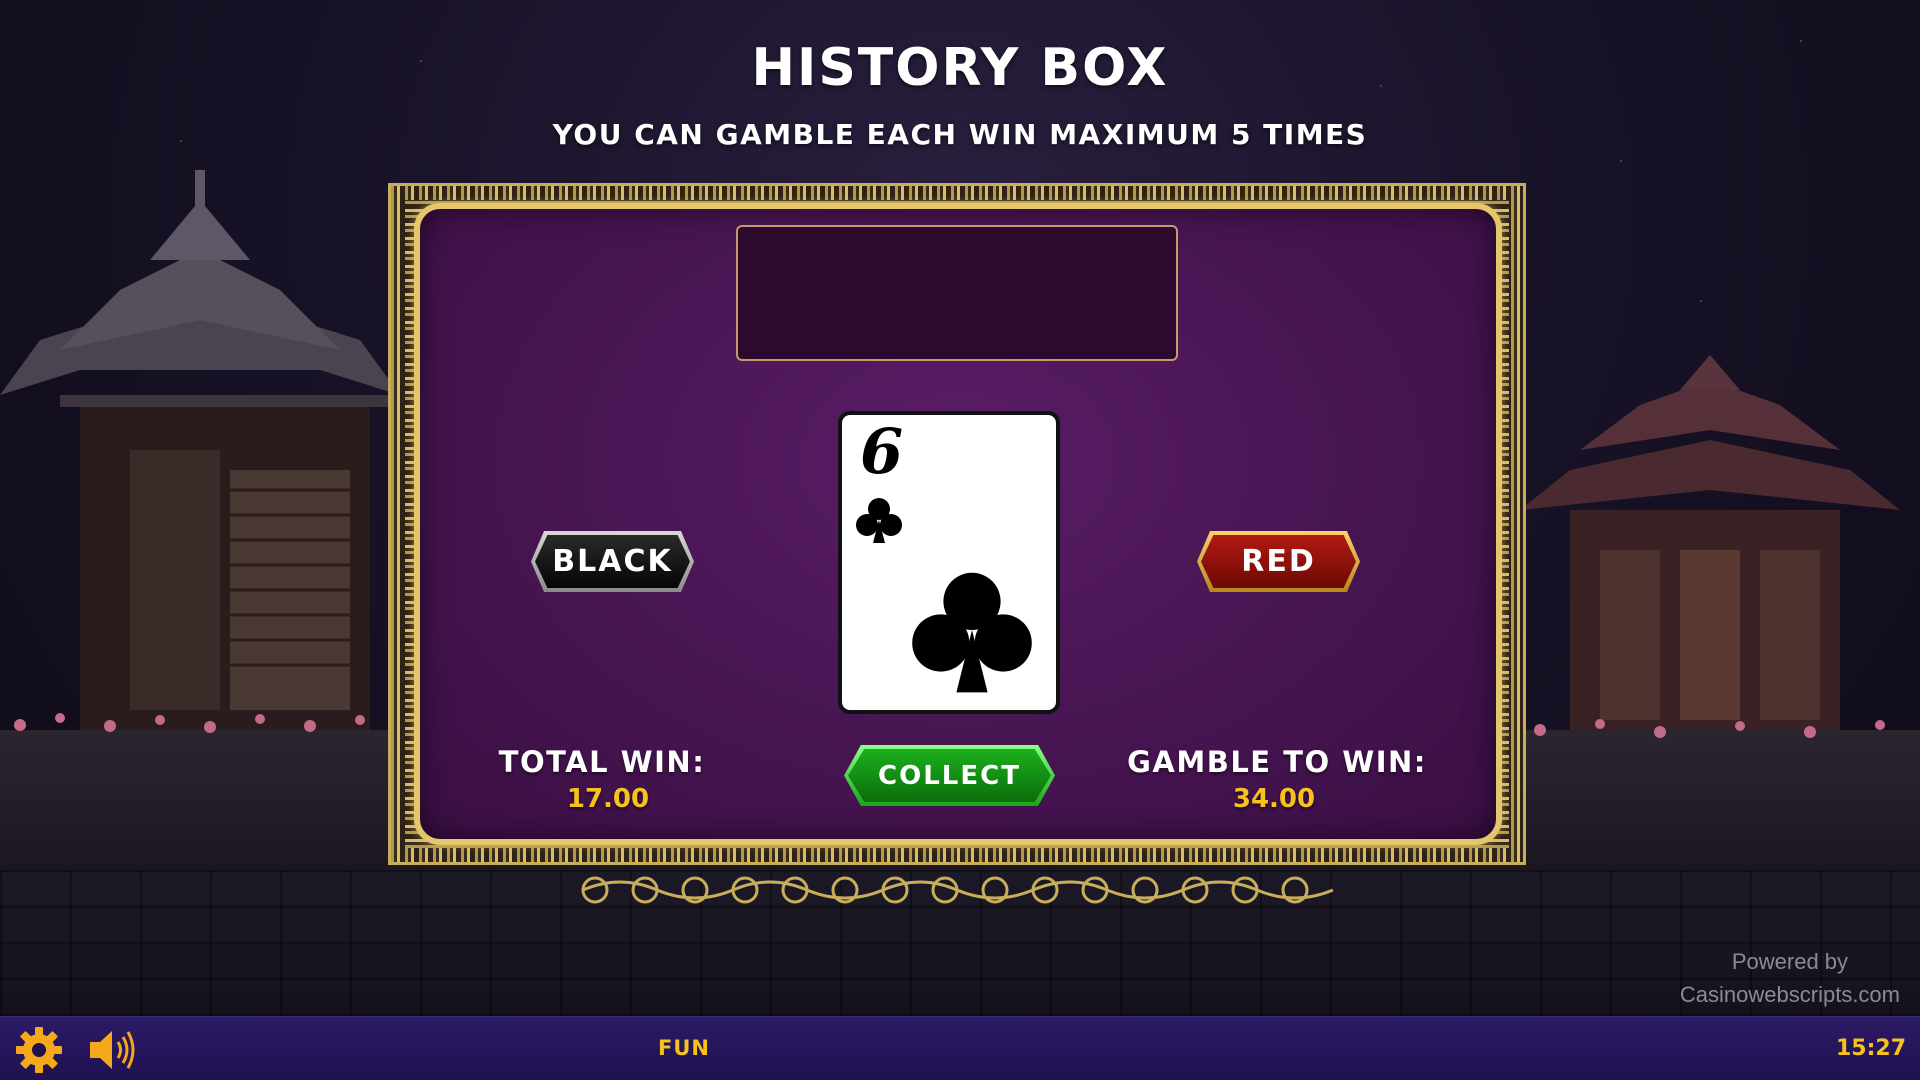 Image resolution: width=1920 pixels, height=1080 pixels. I want to click on play-mode-label: FUN, so click(684, 1048).